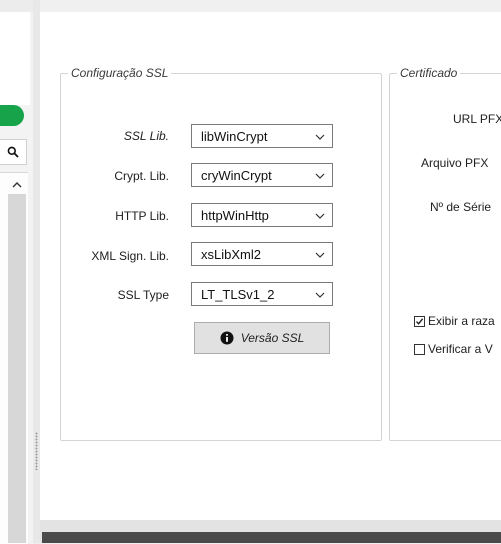 Image resolution: width=501 pixels, height=544 pixels. Describe the element at coordinates (16, 6) in the screenshot. I see `left-pane-header` at that location.